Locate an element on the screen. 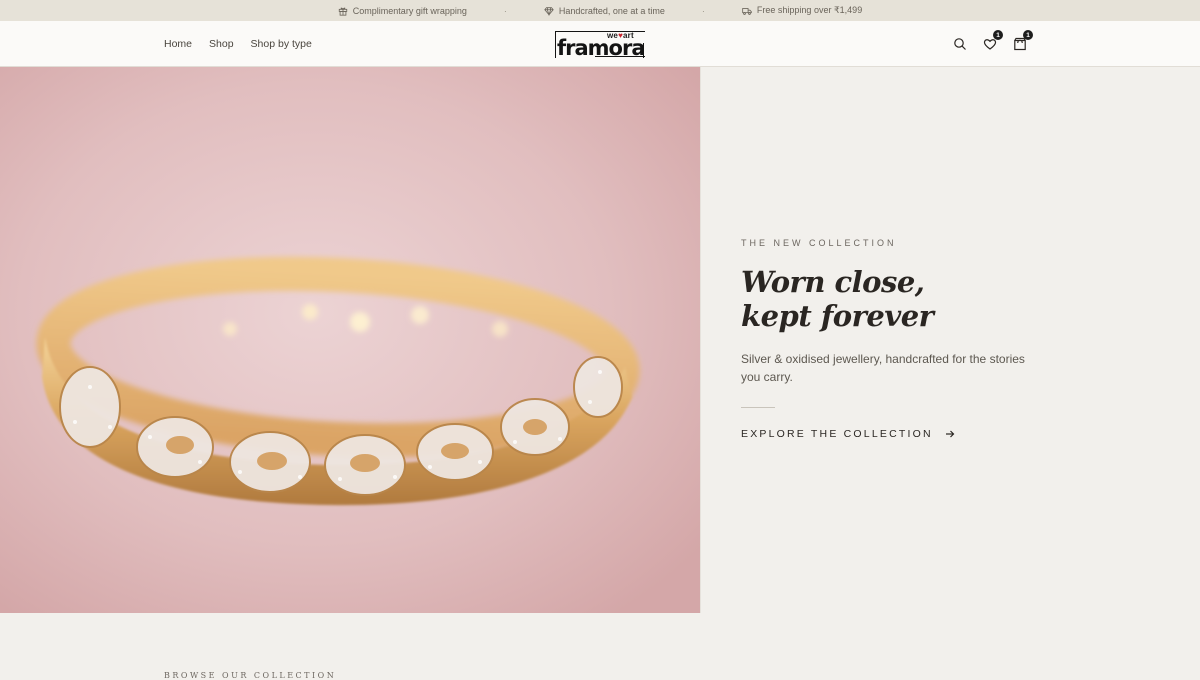 This screenshot has height=680, width=1200. cart-count-badge: 1 is located at coordinates (1028, 35).